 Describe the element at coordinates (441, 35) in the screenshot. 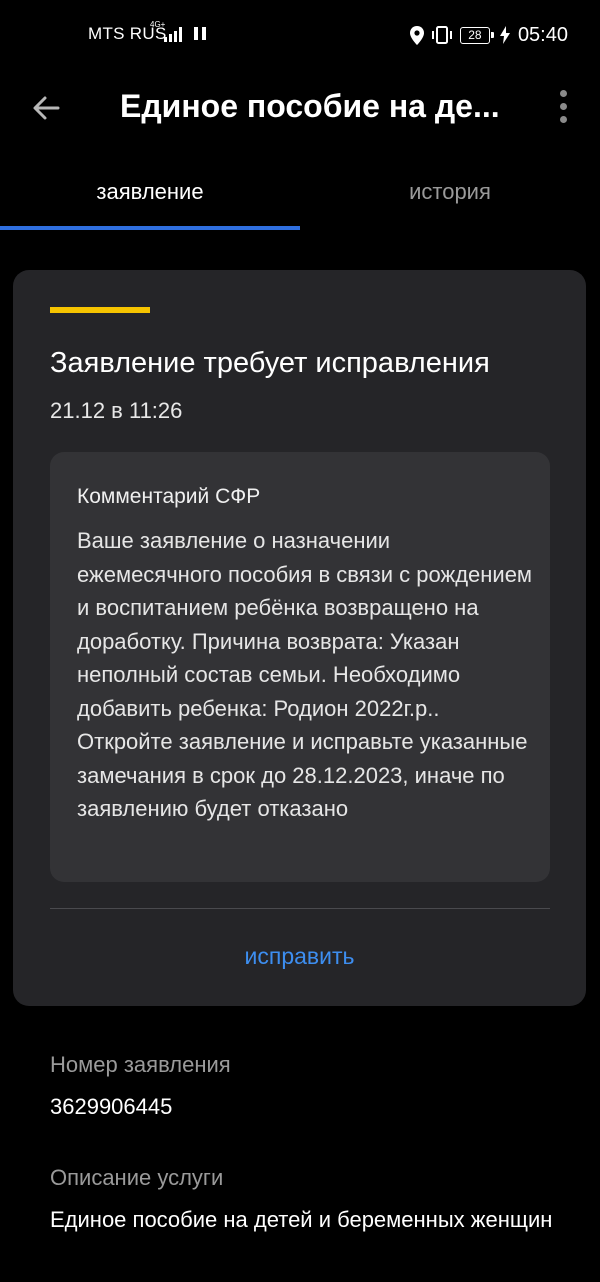

I see `vibrate-icon` at that location.